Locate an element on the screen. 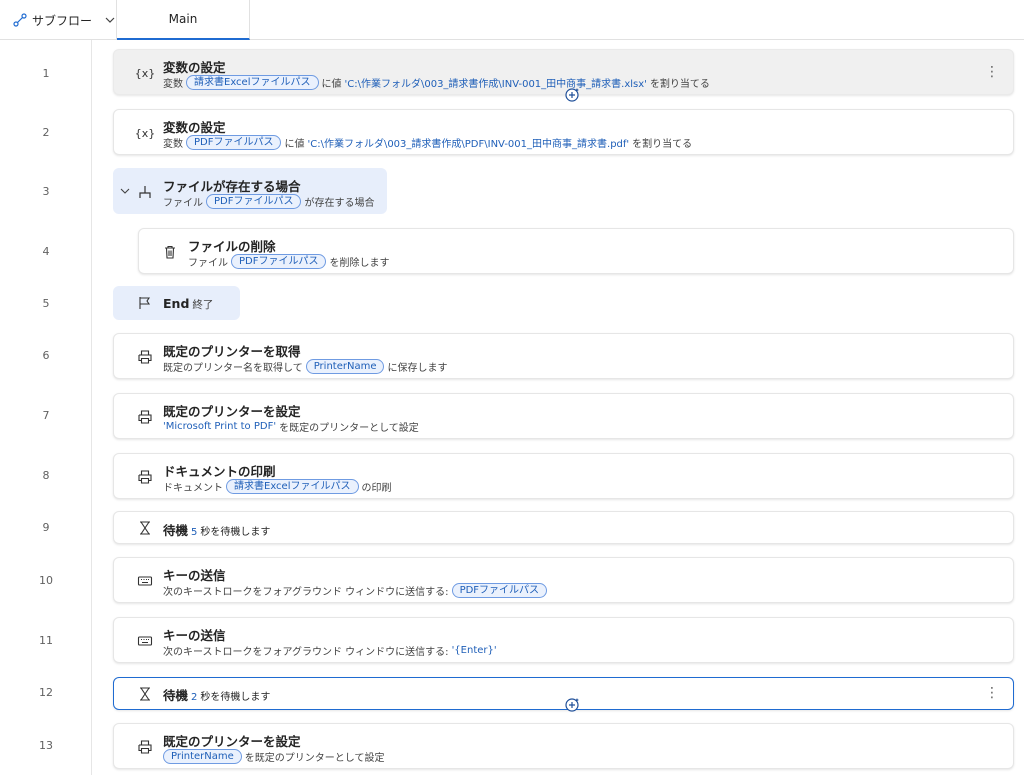  line-number: 11 is located at coordinates (46, 640).